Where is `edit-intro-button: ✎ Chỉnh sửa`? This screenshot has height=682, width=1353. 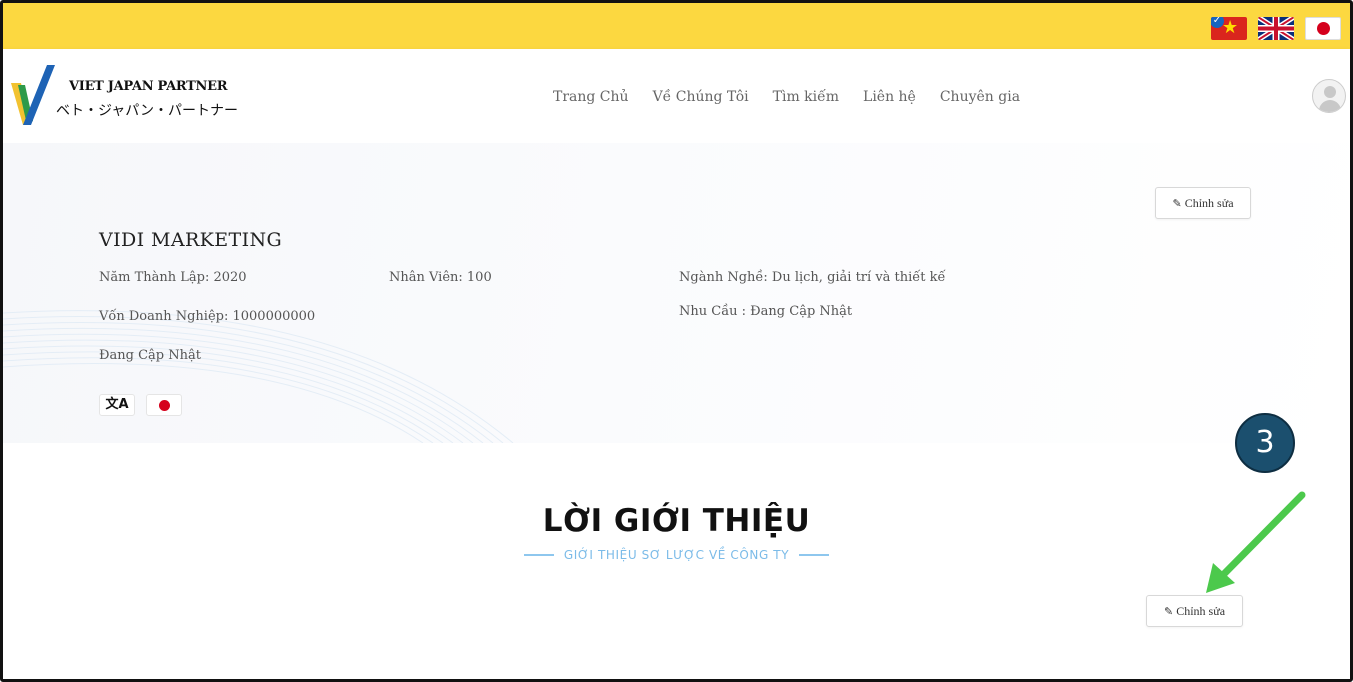 edit-intro-button: ✎ Chỉnh sửa is located at coordinates (1194, 611).